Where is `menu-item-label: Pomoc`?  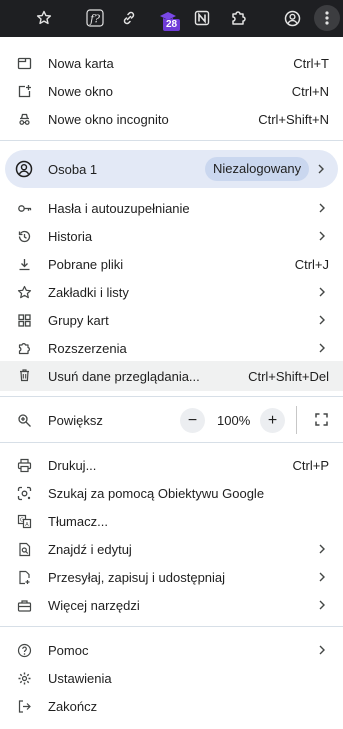
menu-item-label: Pomoc is located at coordinates (68, 650).